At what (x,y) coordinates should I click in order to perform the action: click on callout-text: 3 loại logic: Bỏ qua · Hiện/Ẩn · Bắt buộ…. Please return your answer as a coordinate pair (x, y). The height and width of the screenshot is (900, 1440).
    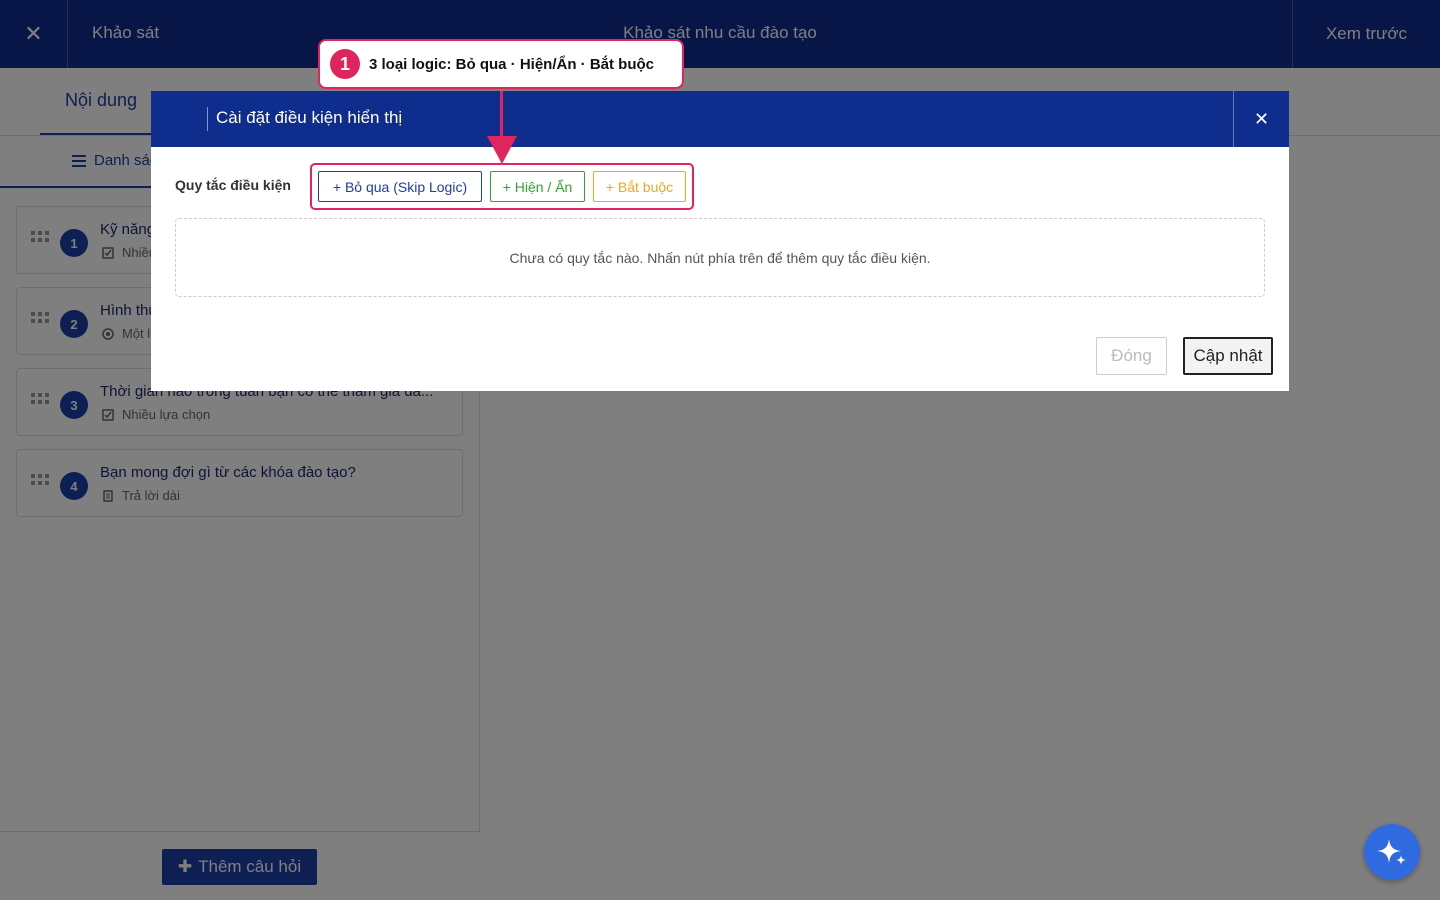
    Looking at the image, I should click on (512, 64).